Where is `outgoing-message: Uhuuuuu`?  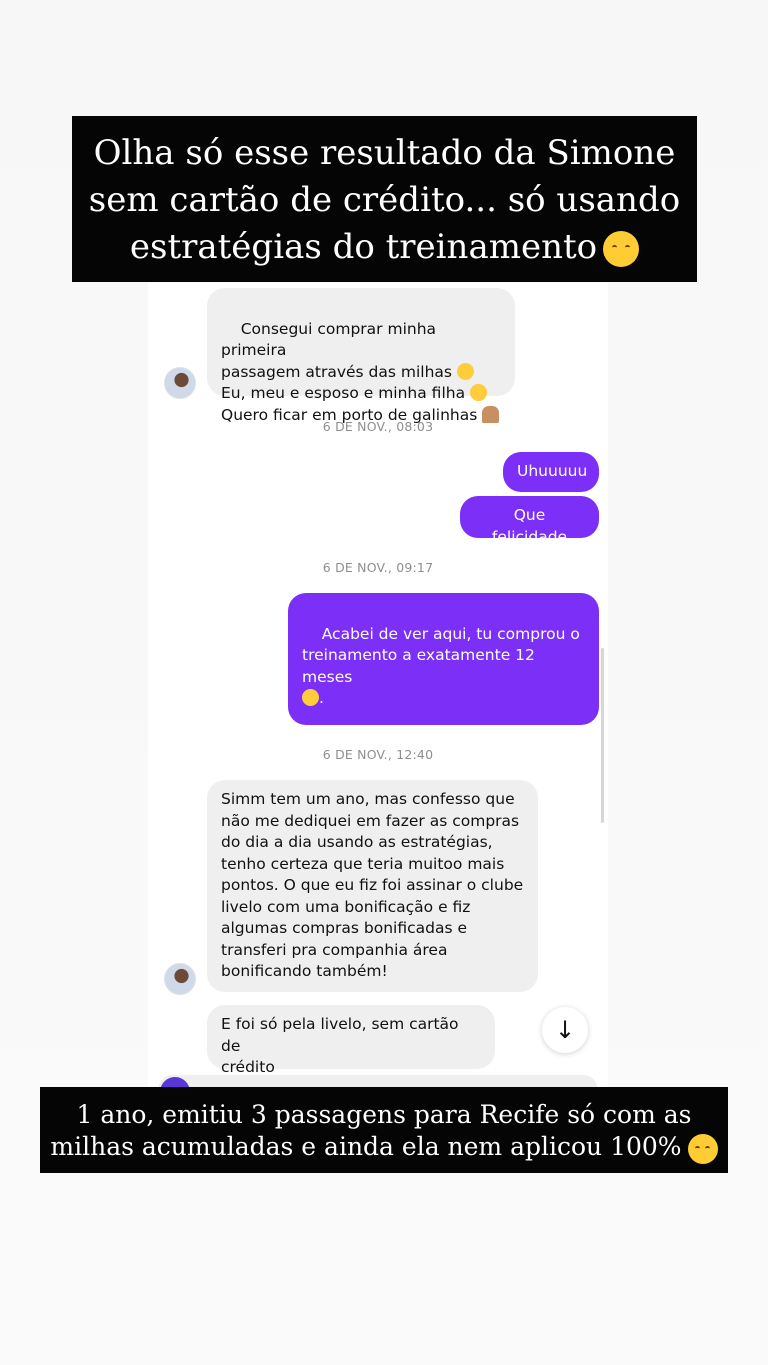 outgoing-message: Uhuuuuu is located at coordinates (551, 472).